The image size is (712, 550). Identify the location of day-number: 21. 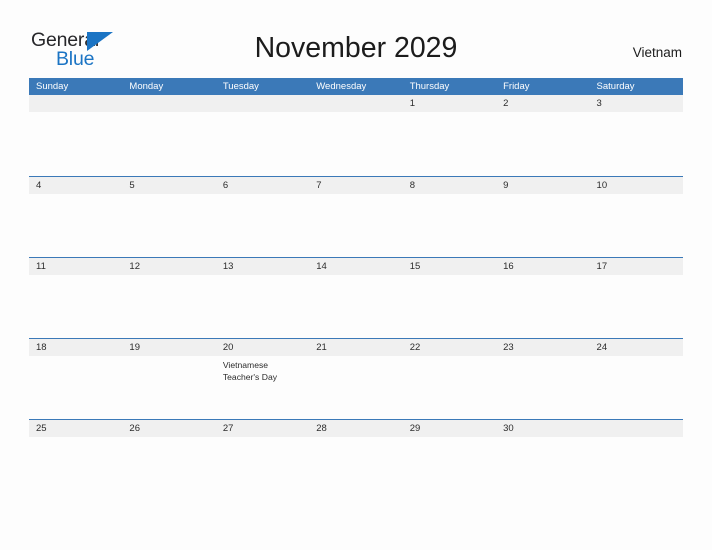
(355, 347).